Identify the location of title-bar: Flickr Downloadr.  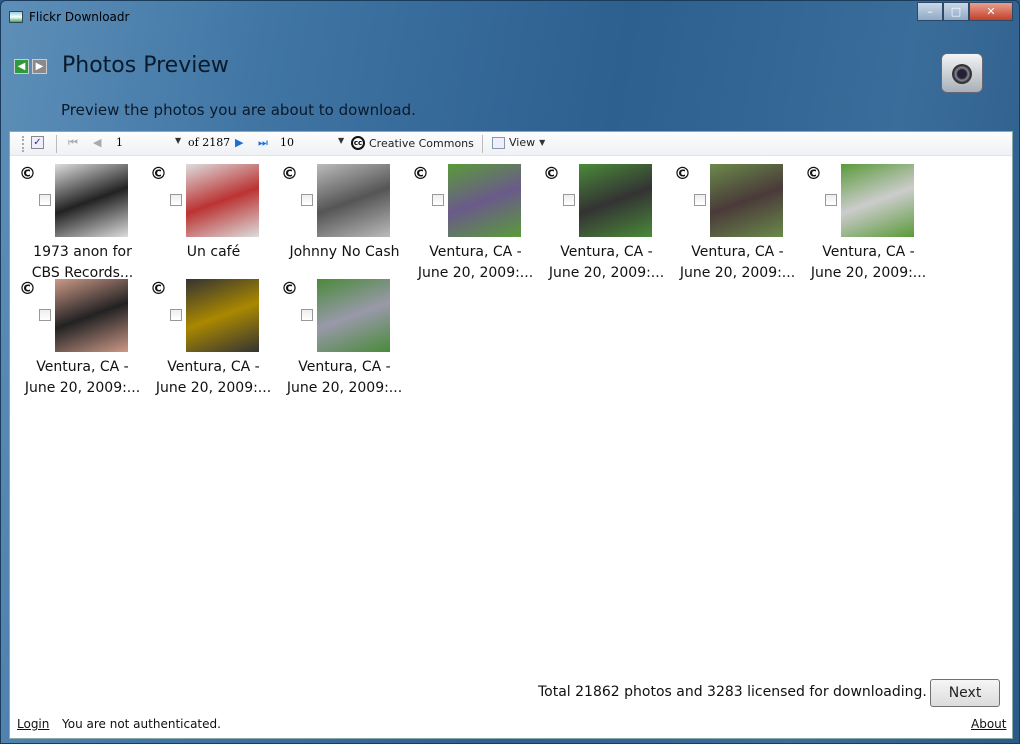
(69, 17).